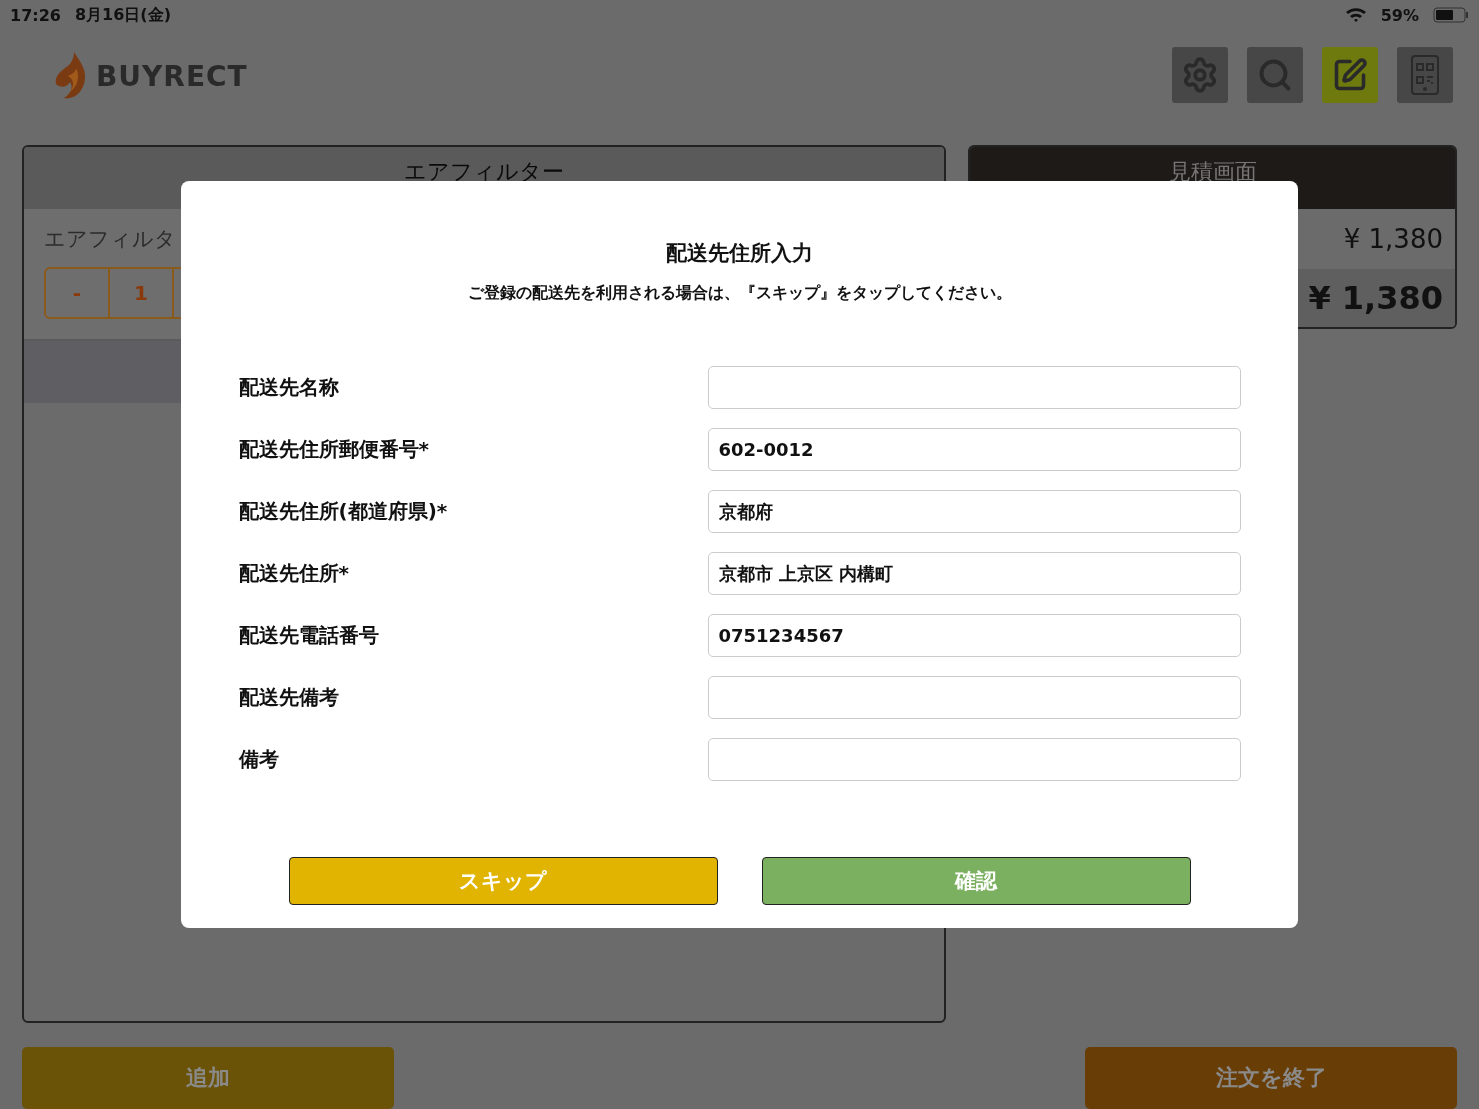 Image resolution: width=1479 pixels, height=1109 pixels. What do you see at coordinates (308, 635) in the screenshot?
I see `field-label: 配送先電話番号` at bounding box center [308, 635].